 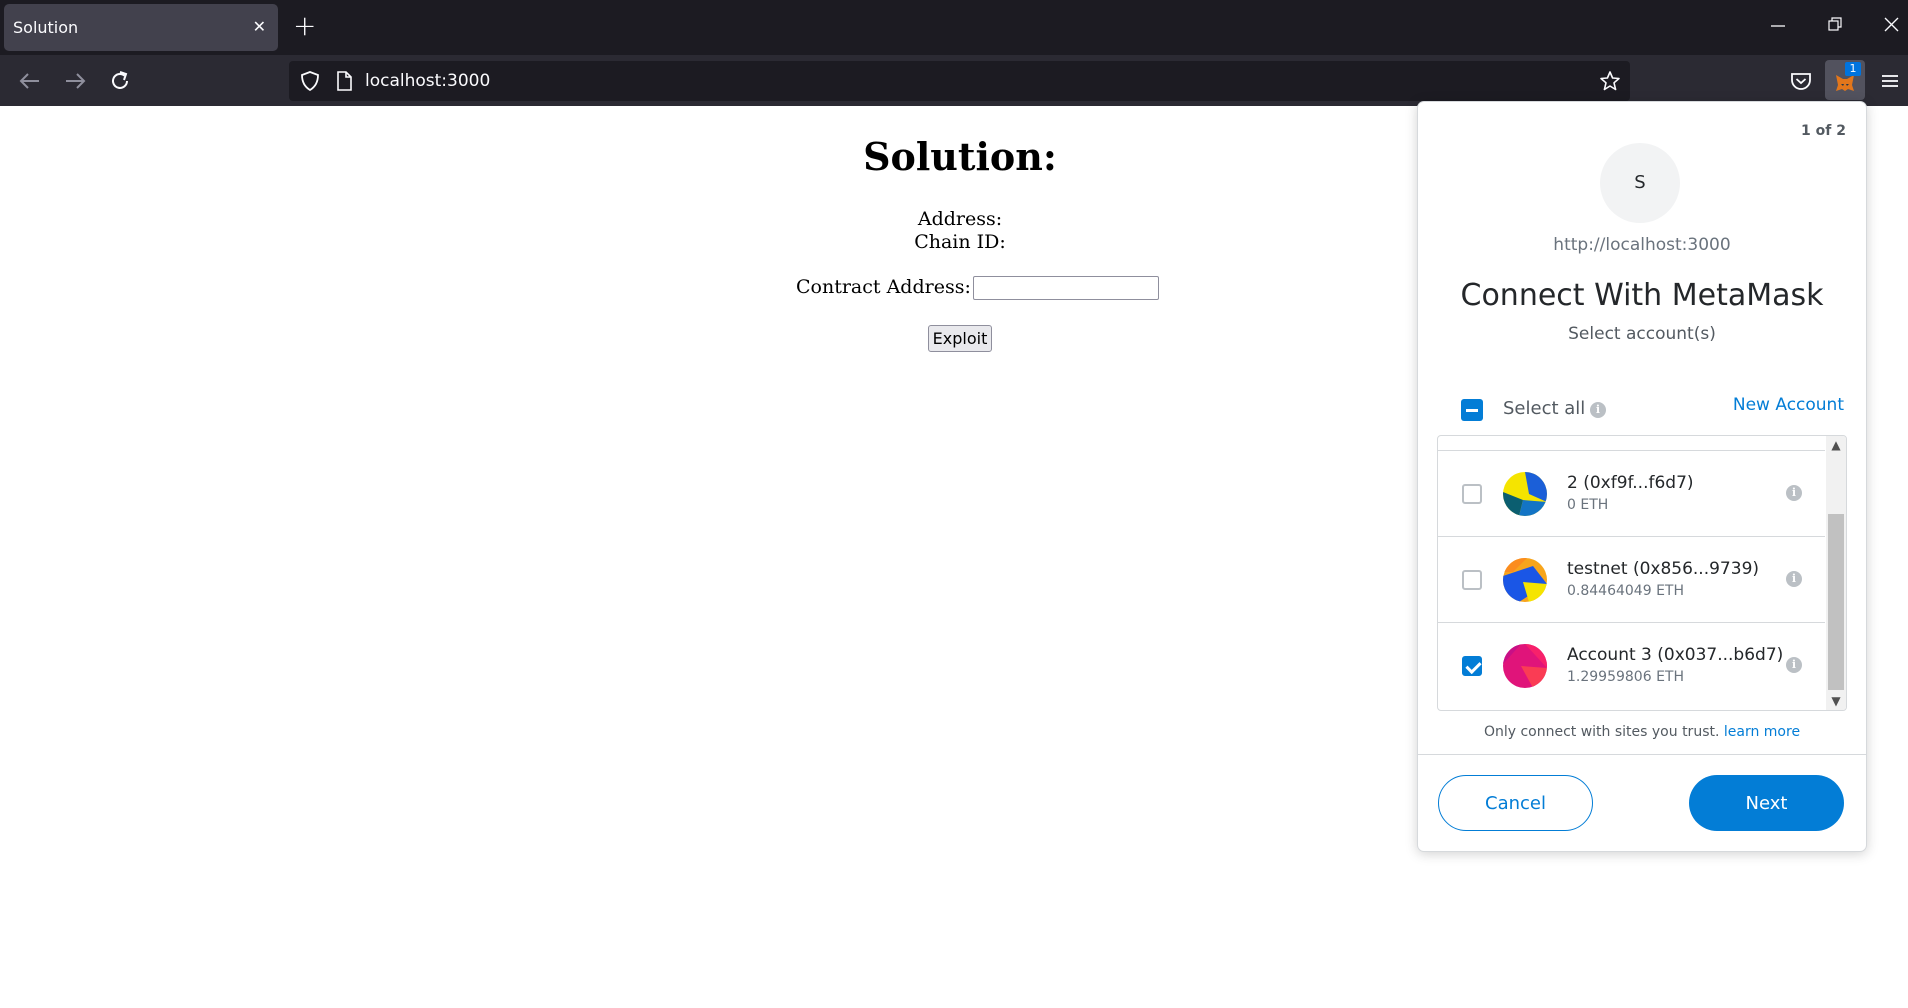 I want to click on account-list-scrollbar: ▲ ▼, so click(x=1836, y=573).